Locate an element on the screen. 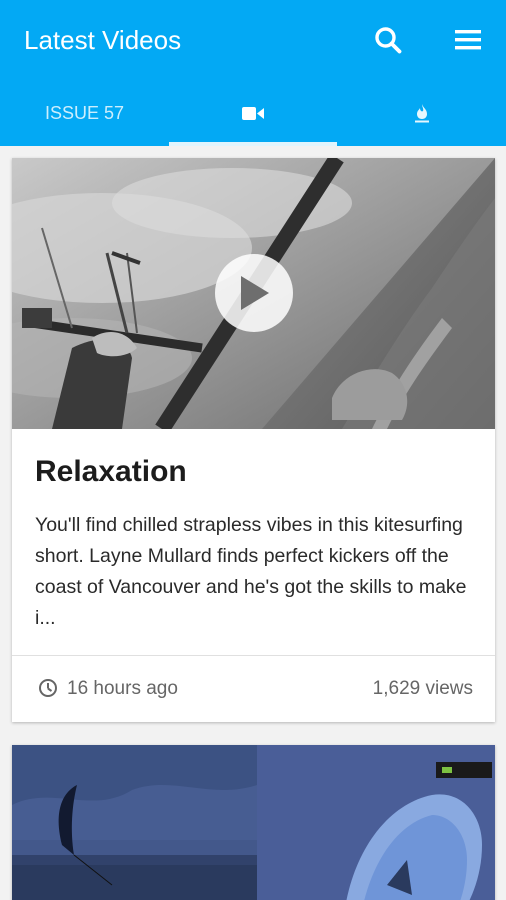 This screenshot has width=506, height=900. tab-issue: ISSUE 57 is located at coordinates (84, 113).